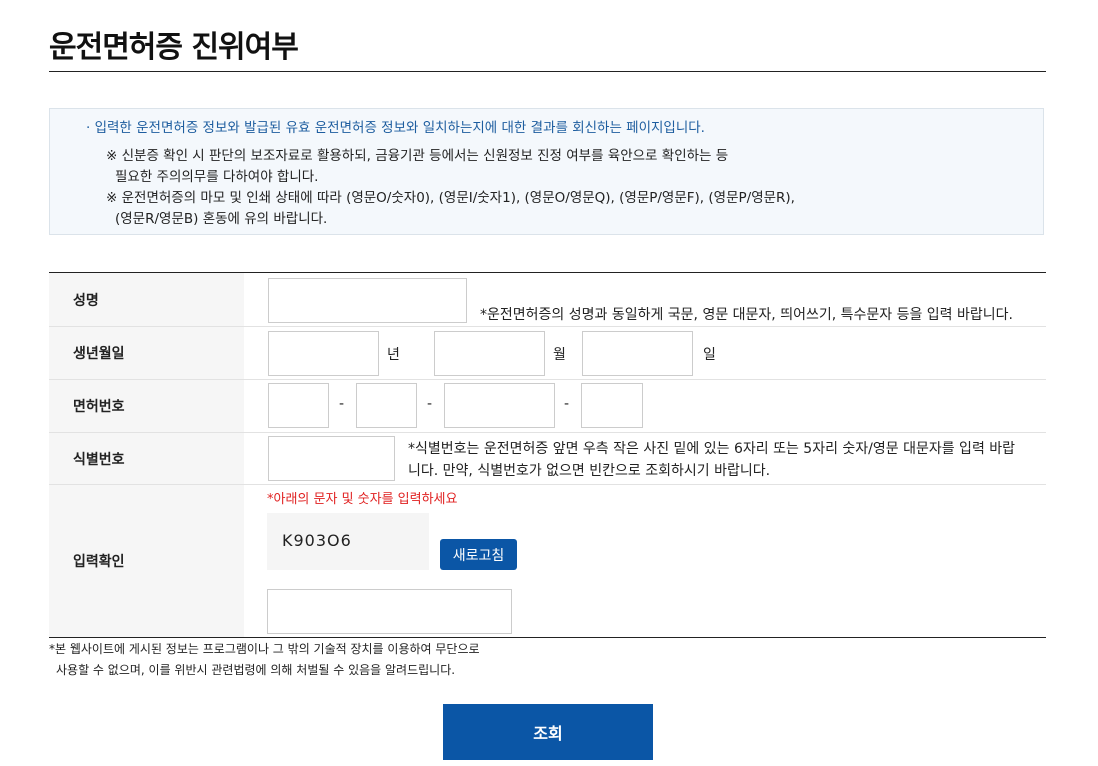 The width and height of the screenshot is (1098, 766). Describe the element at coordinates (367, 300) in the screenshot. I see `name-input` at that location.